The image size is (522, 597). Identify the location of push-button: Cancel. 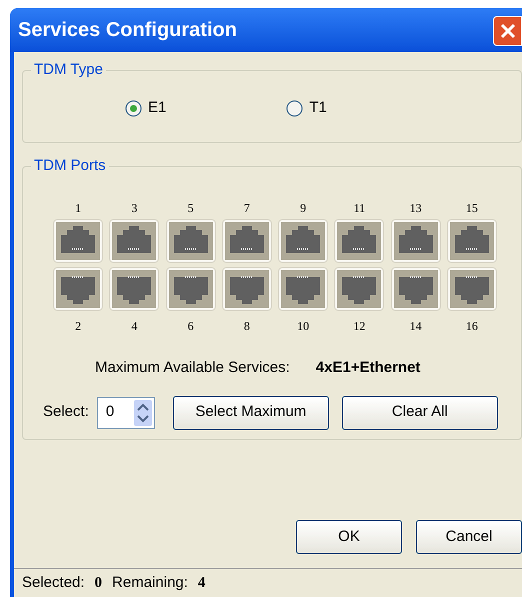
(469, 537).